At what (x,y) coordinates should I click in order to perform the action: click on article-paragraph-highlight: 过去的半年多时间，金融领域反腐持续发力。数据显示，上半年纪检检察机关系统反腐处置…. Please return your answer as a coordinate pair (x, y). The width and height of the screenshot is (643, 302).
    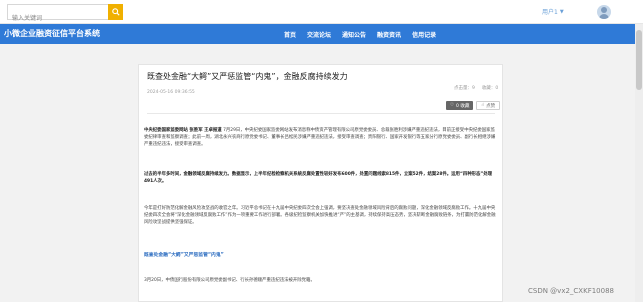
    Looking at the image, I should click on (318, 178).